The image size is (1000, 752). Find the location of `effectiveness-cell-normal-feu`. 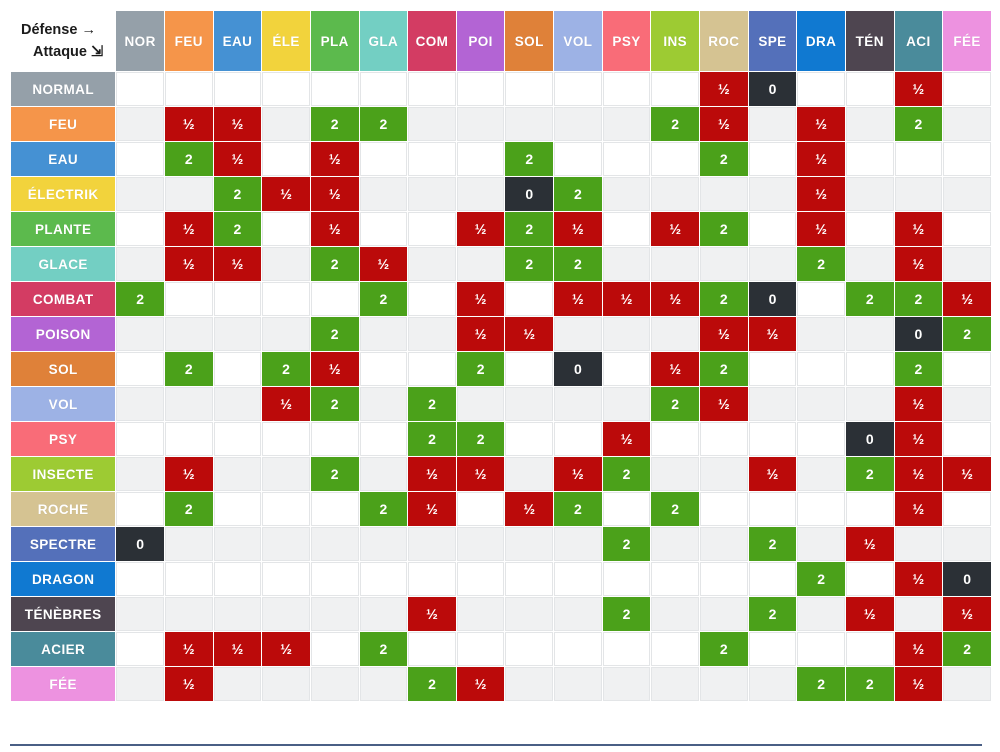

effectiveness-cell-normal-feu is located at coordinates (188, 89).